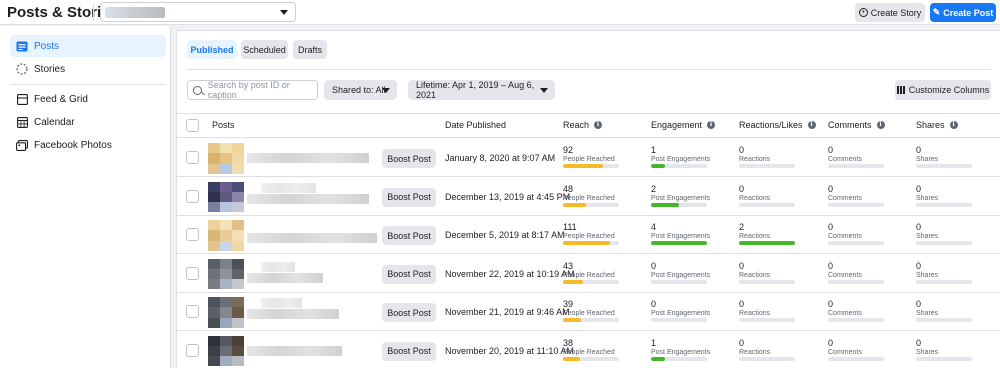 This screenshot has width=1000, height=368. What do you see at coordinates (680, 272) in the screenshot?
I see `engagement-cell: 0 Post Engagements` at bounding box center [680, 272].